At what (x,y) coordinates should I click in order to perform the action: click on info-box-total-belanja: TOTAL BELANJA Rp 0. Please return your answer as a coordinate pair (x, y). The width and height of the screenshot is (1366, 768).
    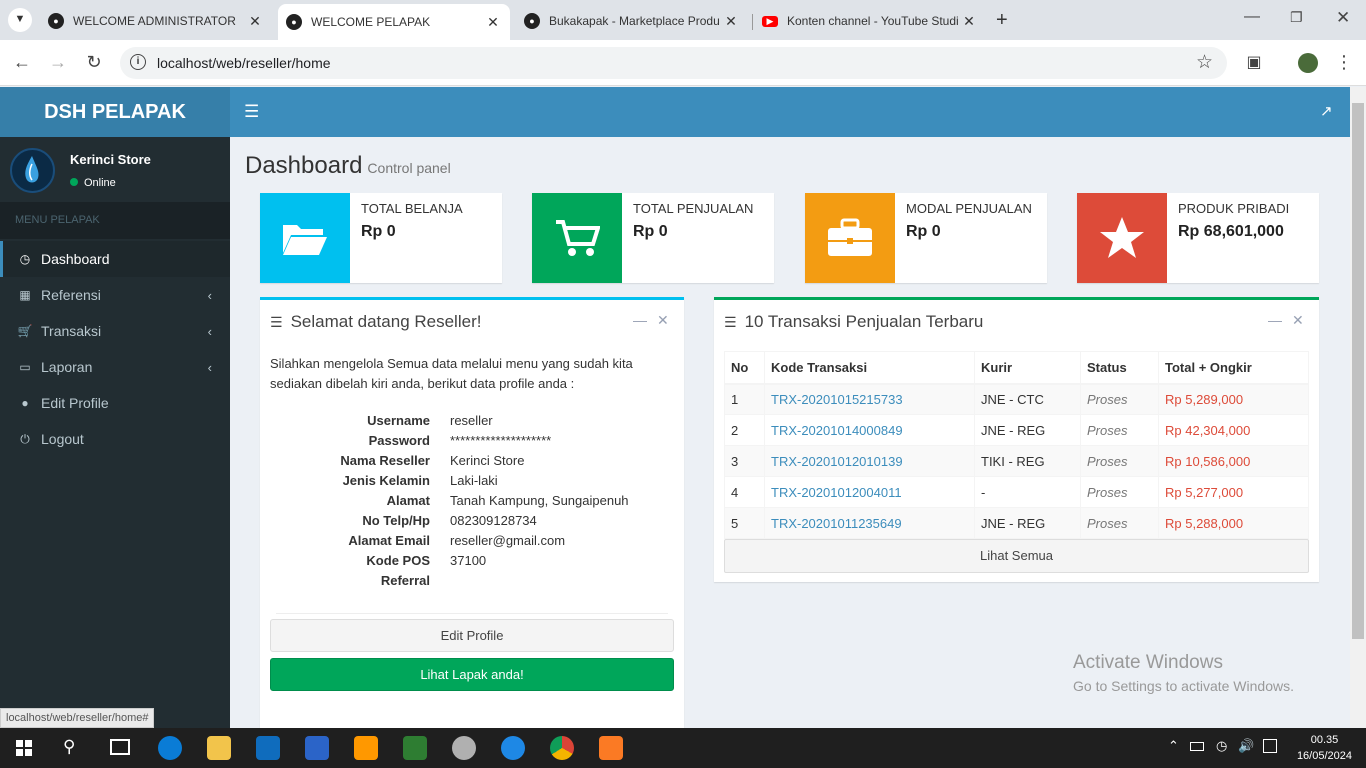
    Looking at the image, I should click on (381, 238).